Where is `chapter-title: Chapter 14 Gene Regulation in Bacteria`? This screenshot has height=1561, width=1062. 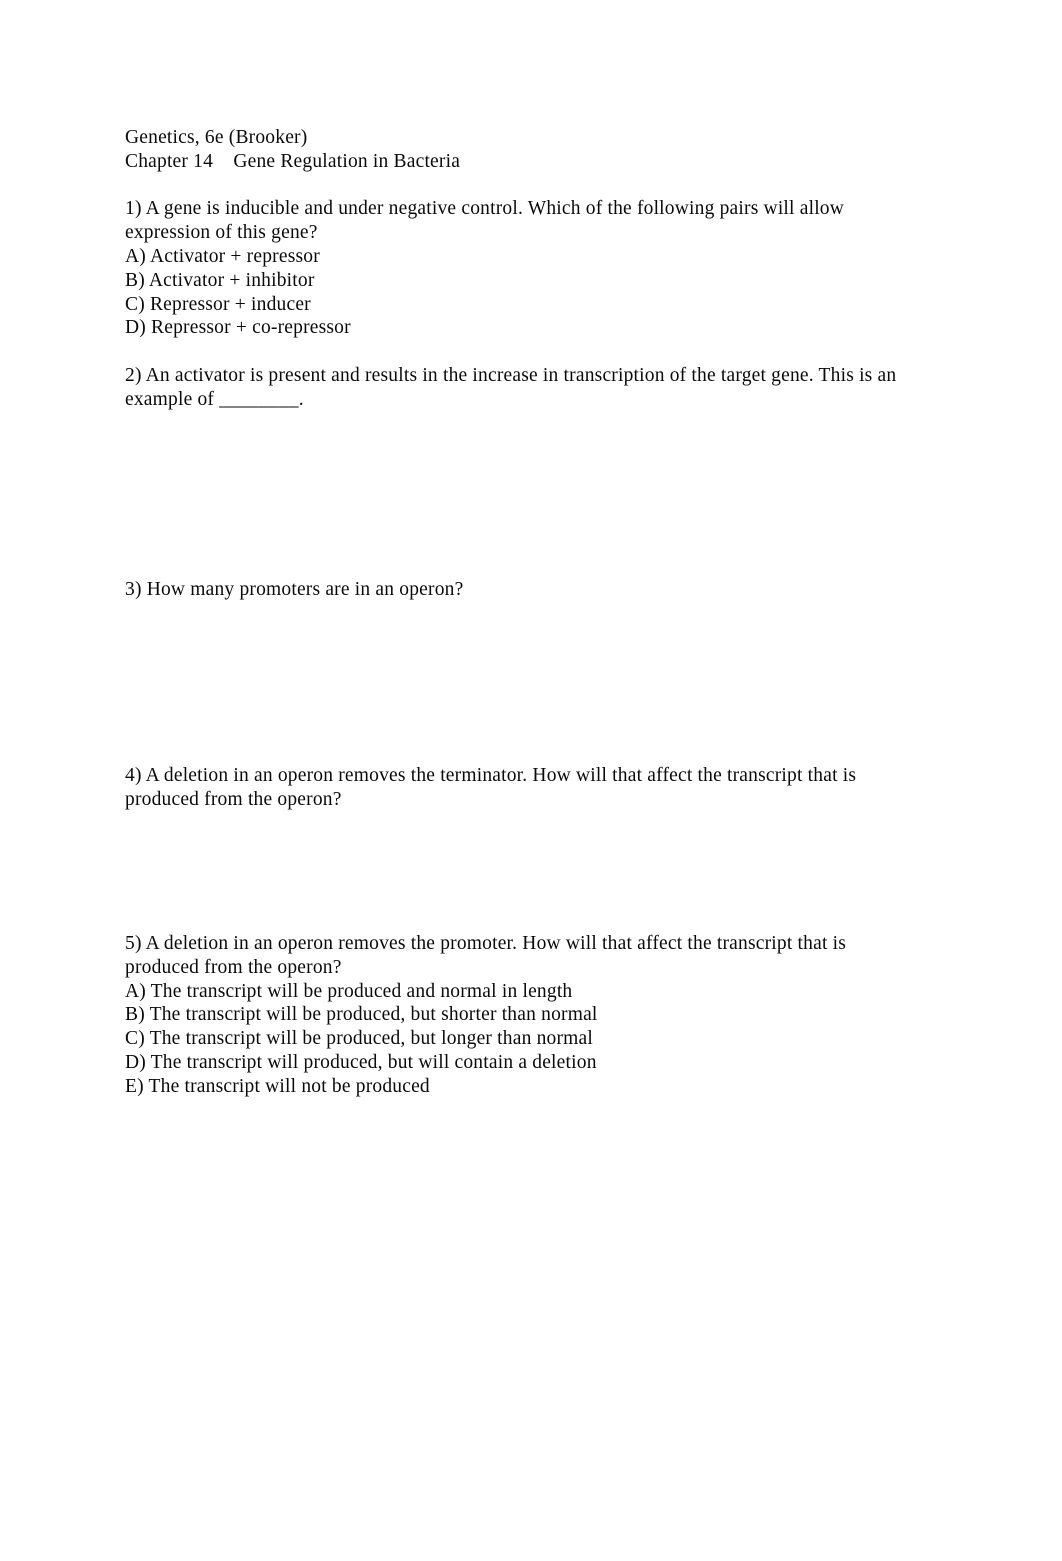
chapter-title: Chapter 14 Gene Regulation in Bacteria is located at coordinates (293, 161).